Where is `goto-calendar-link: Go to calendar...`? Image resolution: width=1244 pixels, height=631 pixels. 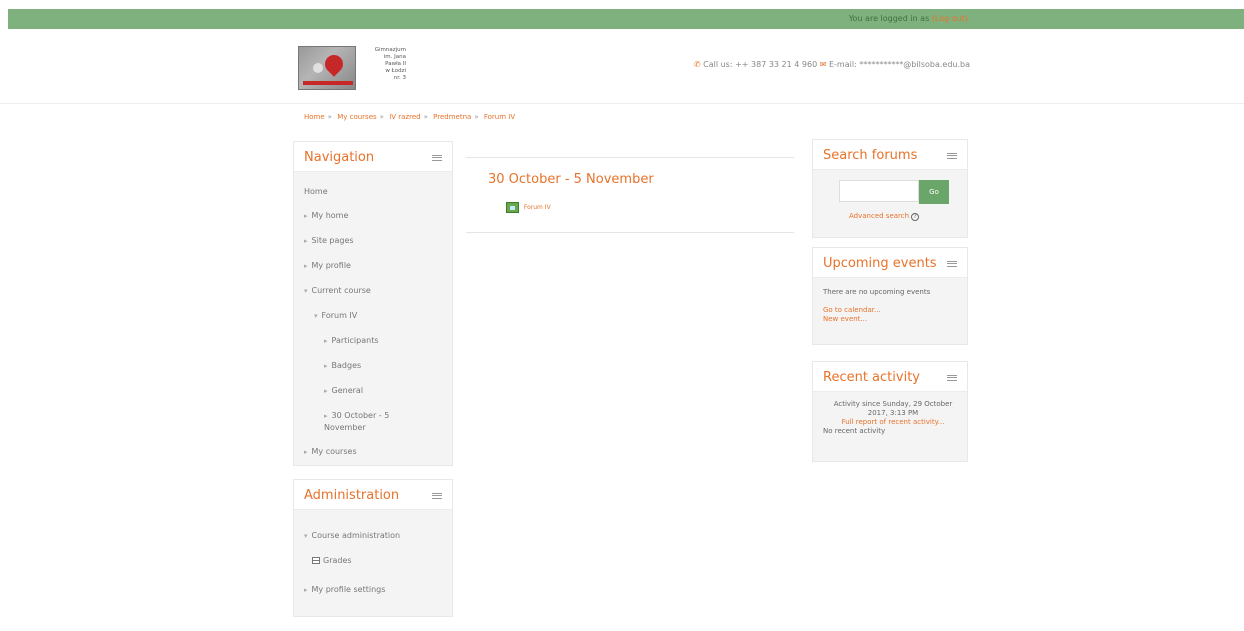 goto-calendar-link: Go to calendar... is located at coordinates (893, 310).